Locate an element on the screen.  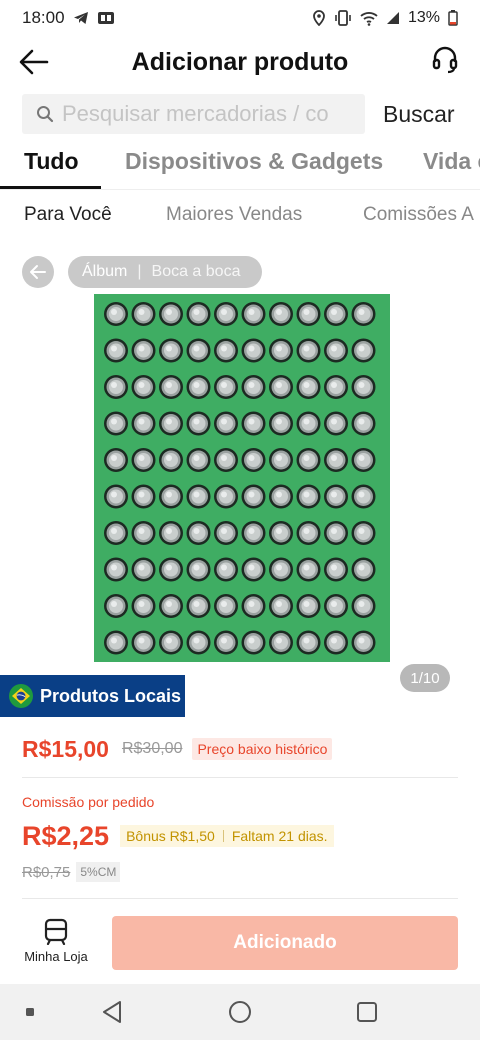
battery-percent: 13% is located at coordinates (423, 17).